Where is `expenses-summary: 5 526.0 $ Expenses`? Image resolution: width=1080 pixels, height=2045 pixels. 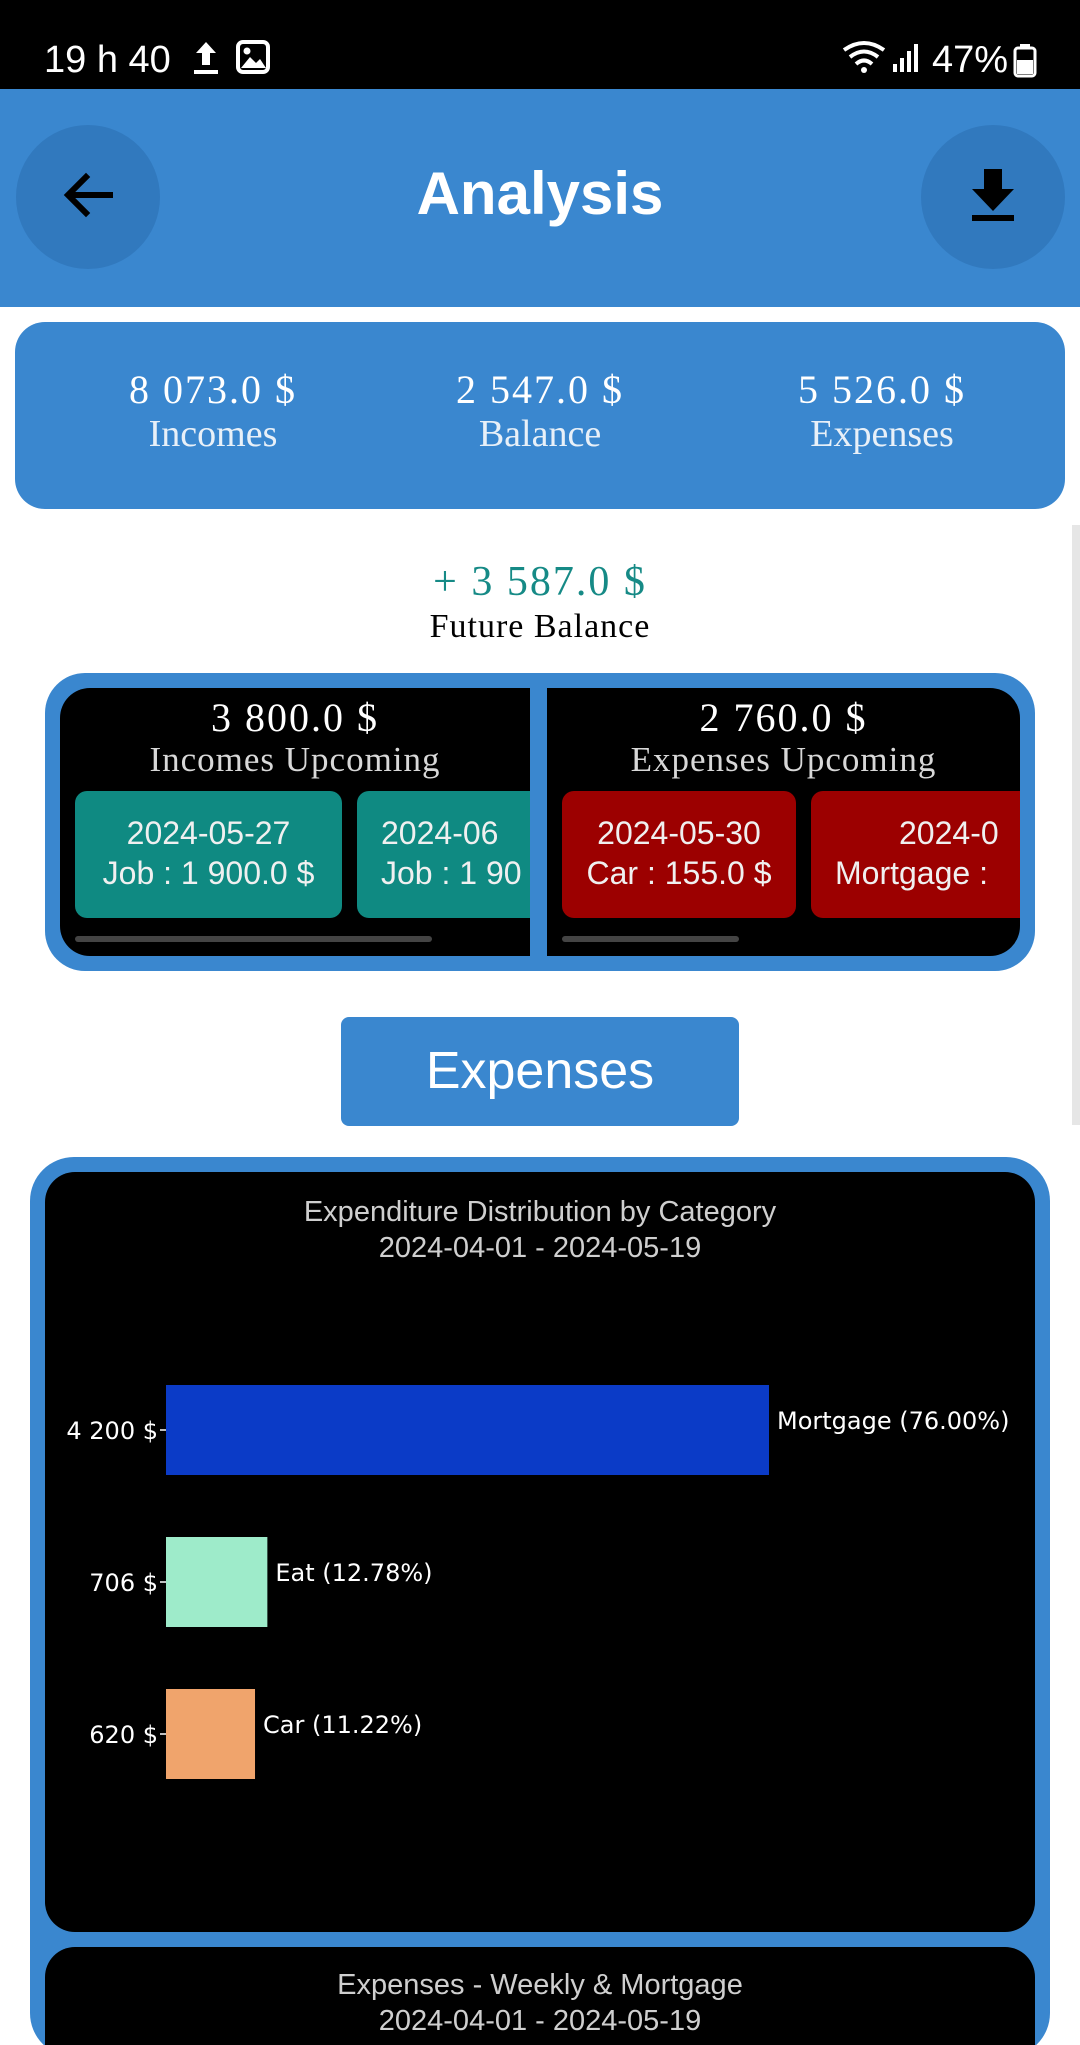 expenses-summary: 5 526.0 $ Expenses is located at coordinates (882, 412).